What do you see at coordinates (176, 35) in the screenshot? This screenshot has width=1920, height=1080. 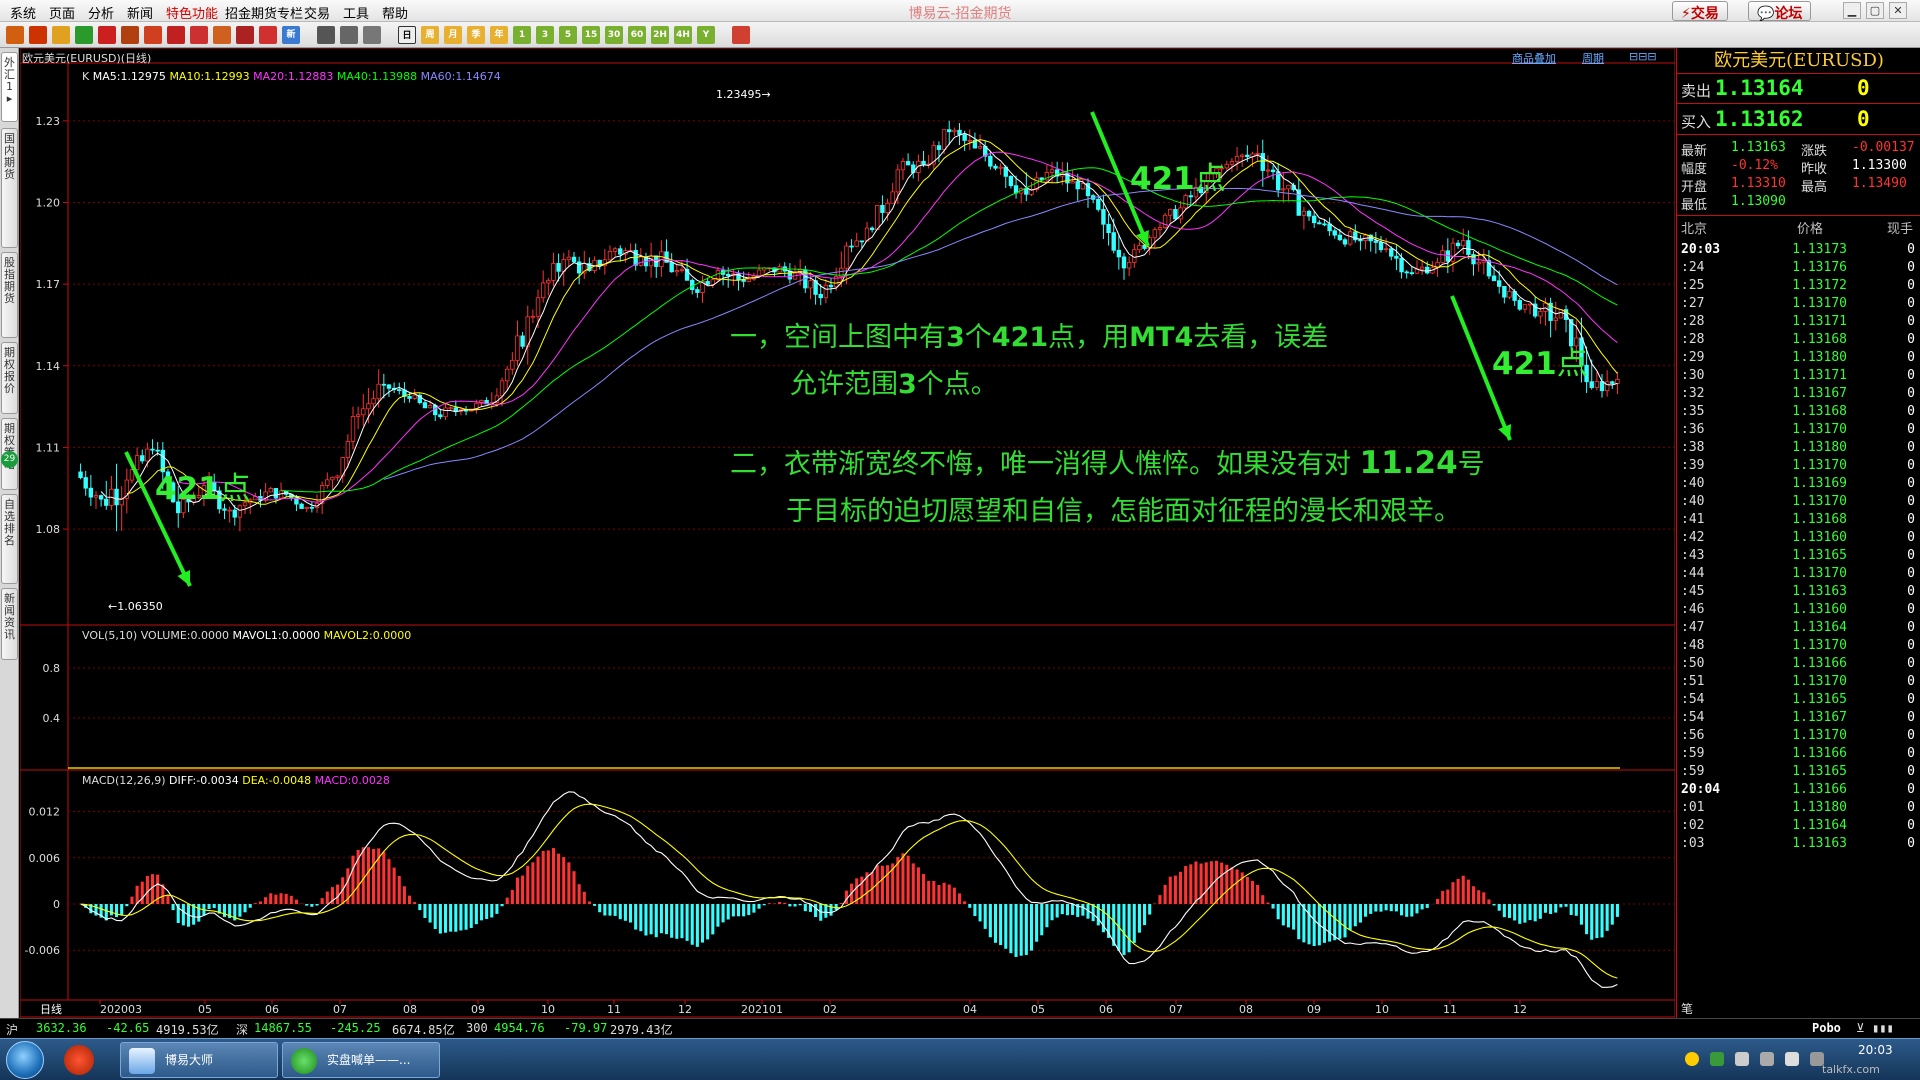 I see `cut-icon` at bounding box center [176, 35].